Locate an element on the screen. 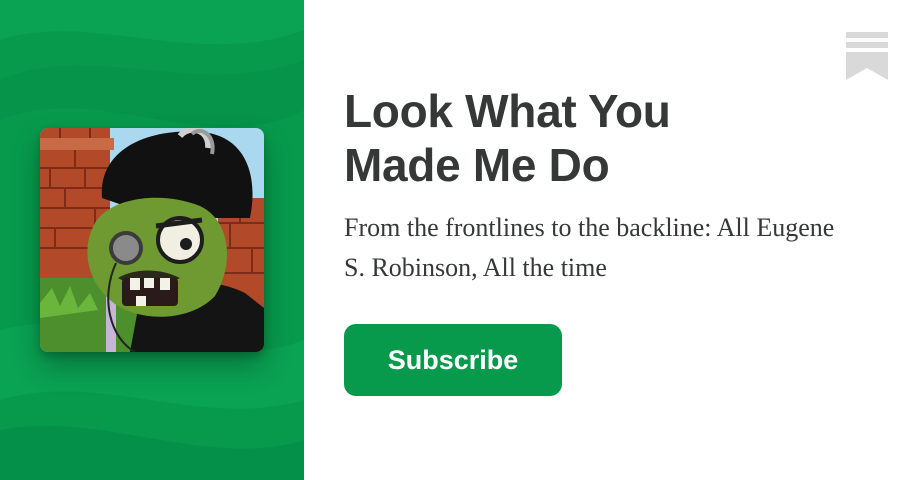  publication-logo is located at coordinates (152, 240).